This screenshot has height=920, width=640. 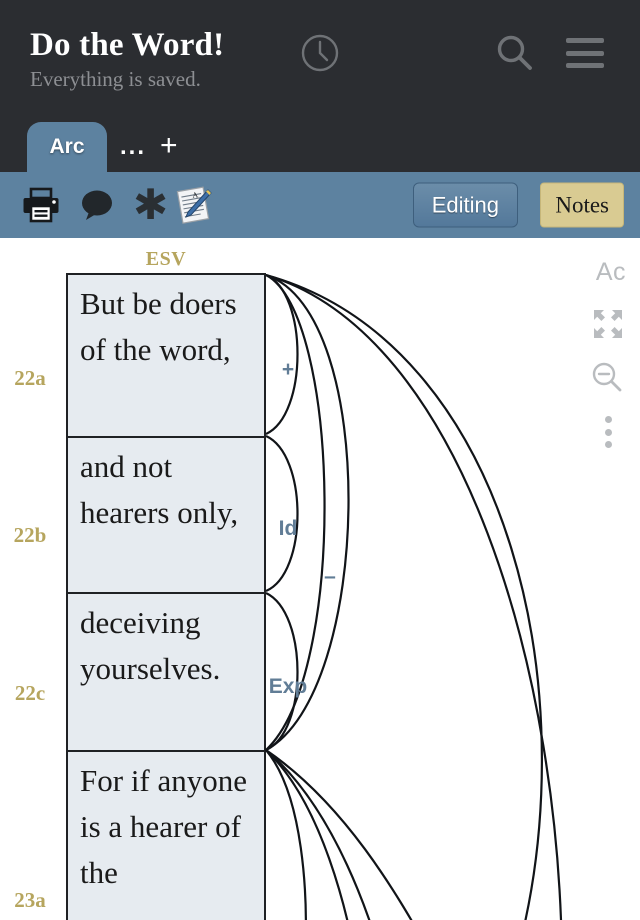 I want to click on tab-arc-label: Arc, so click(x=67, y=146).